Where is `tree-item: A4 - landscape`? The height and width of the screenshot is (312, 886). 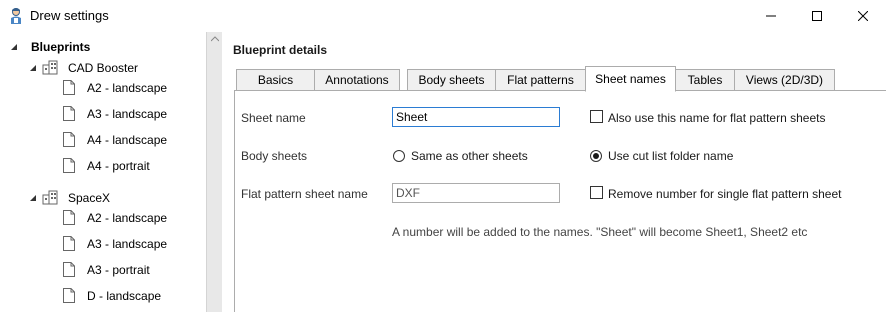 tree-item: A4 - landscape is located at coordinates (127, 140).